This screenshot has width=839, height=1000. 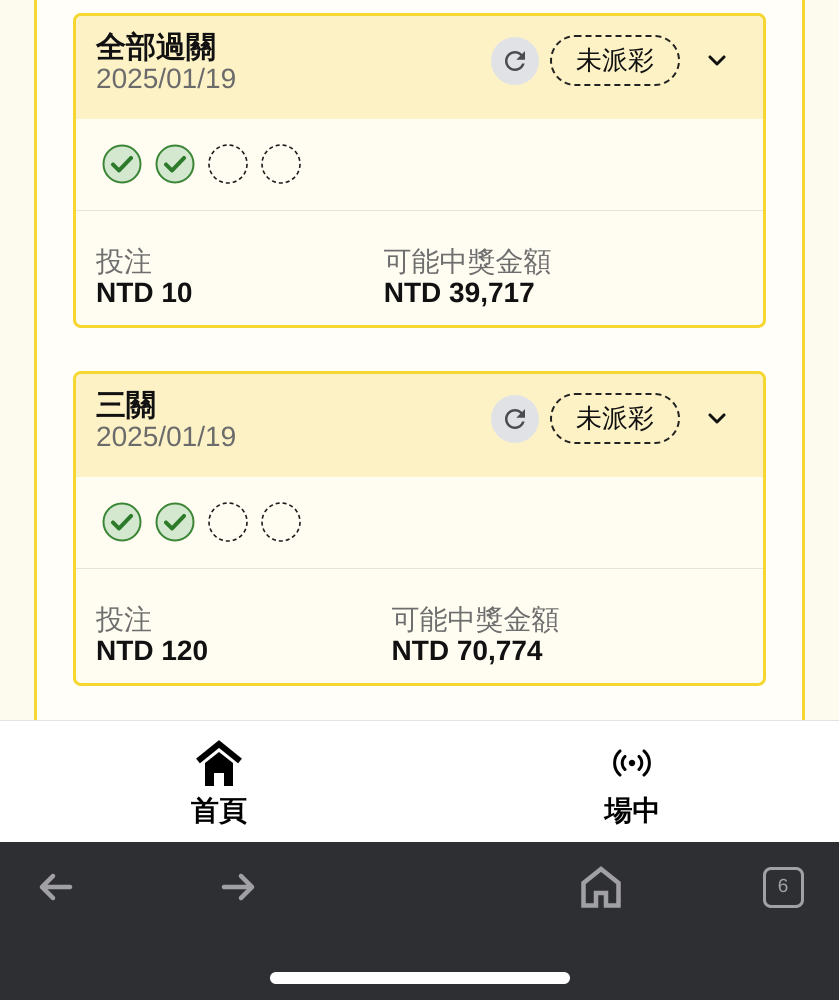 What do you see at coordinates (467, 651) in the screenshot?
I see `payout-amount: NTD 70,774` at bounding box center [467, 651].